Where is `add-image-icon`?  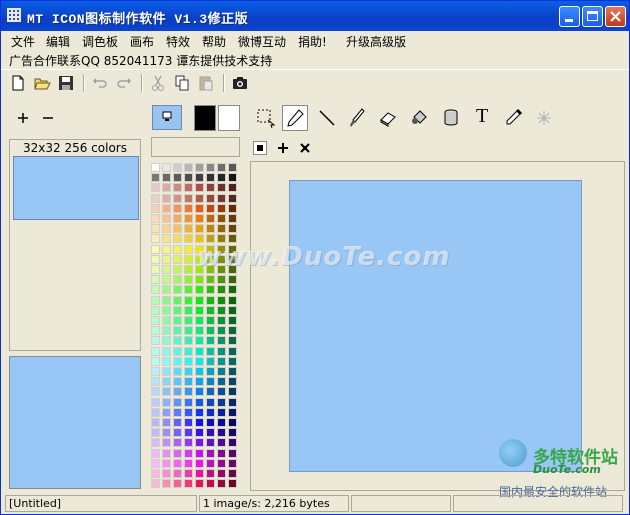
add-image-icon is located at coordinates (23, 118).